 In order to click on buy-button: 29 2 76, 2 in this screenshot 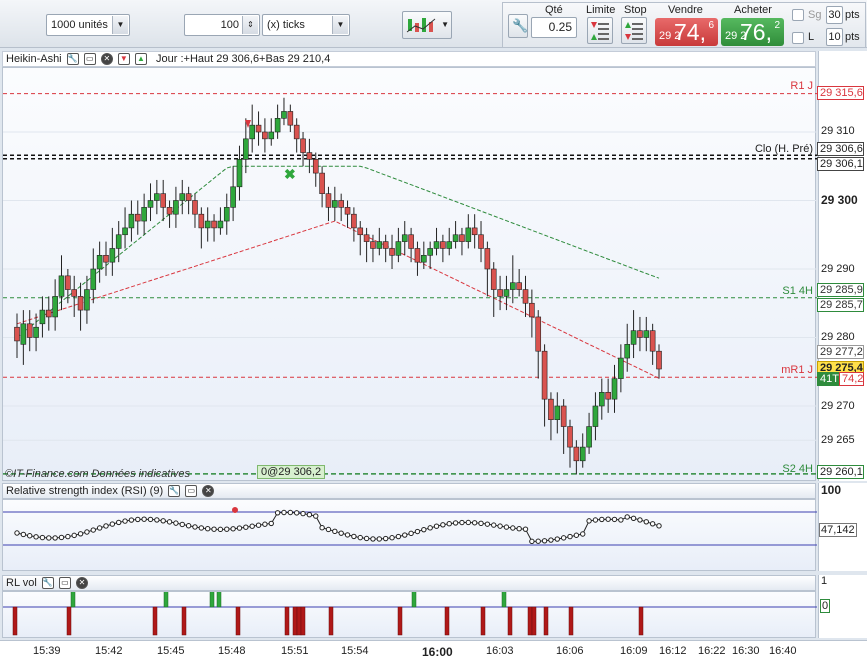, I will do `click(752, 32)`.